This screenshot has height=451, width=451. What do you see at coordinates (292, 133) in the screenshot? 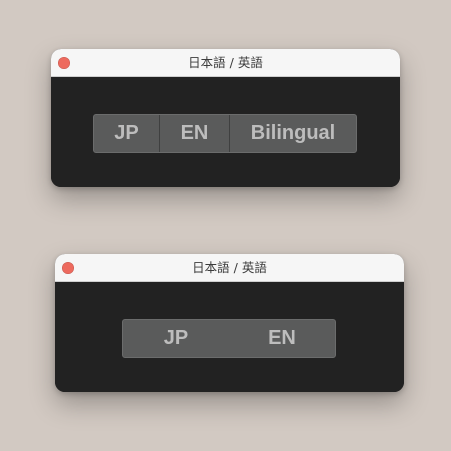
I see `segment-bilingual: Bilingual` at bounding box center [292, 133].